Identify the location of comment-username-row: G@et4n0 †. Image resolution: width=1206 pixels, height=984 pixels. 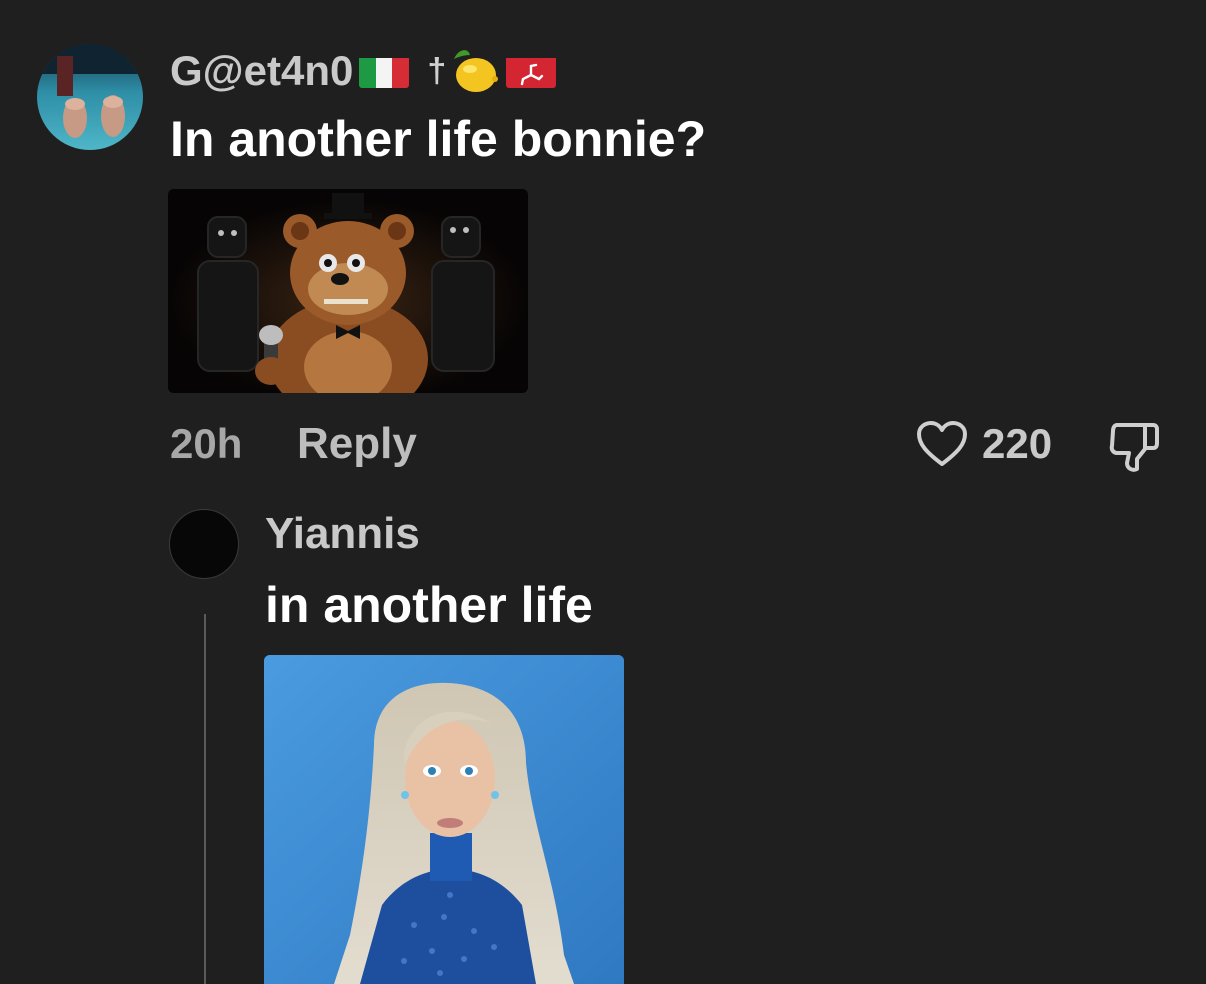
(363, 71).